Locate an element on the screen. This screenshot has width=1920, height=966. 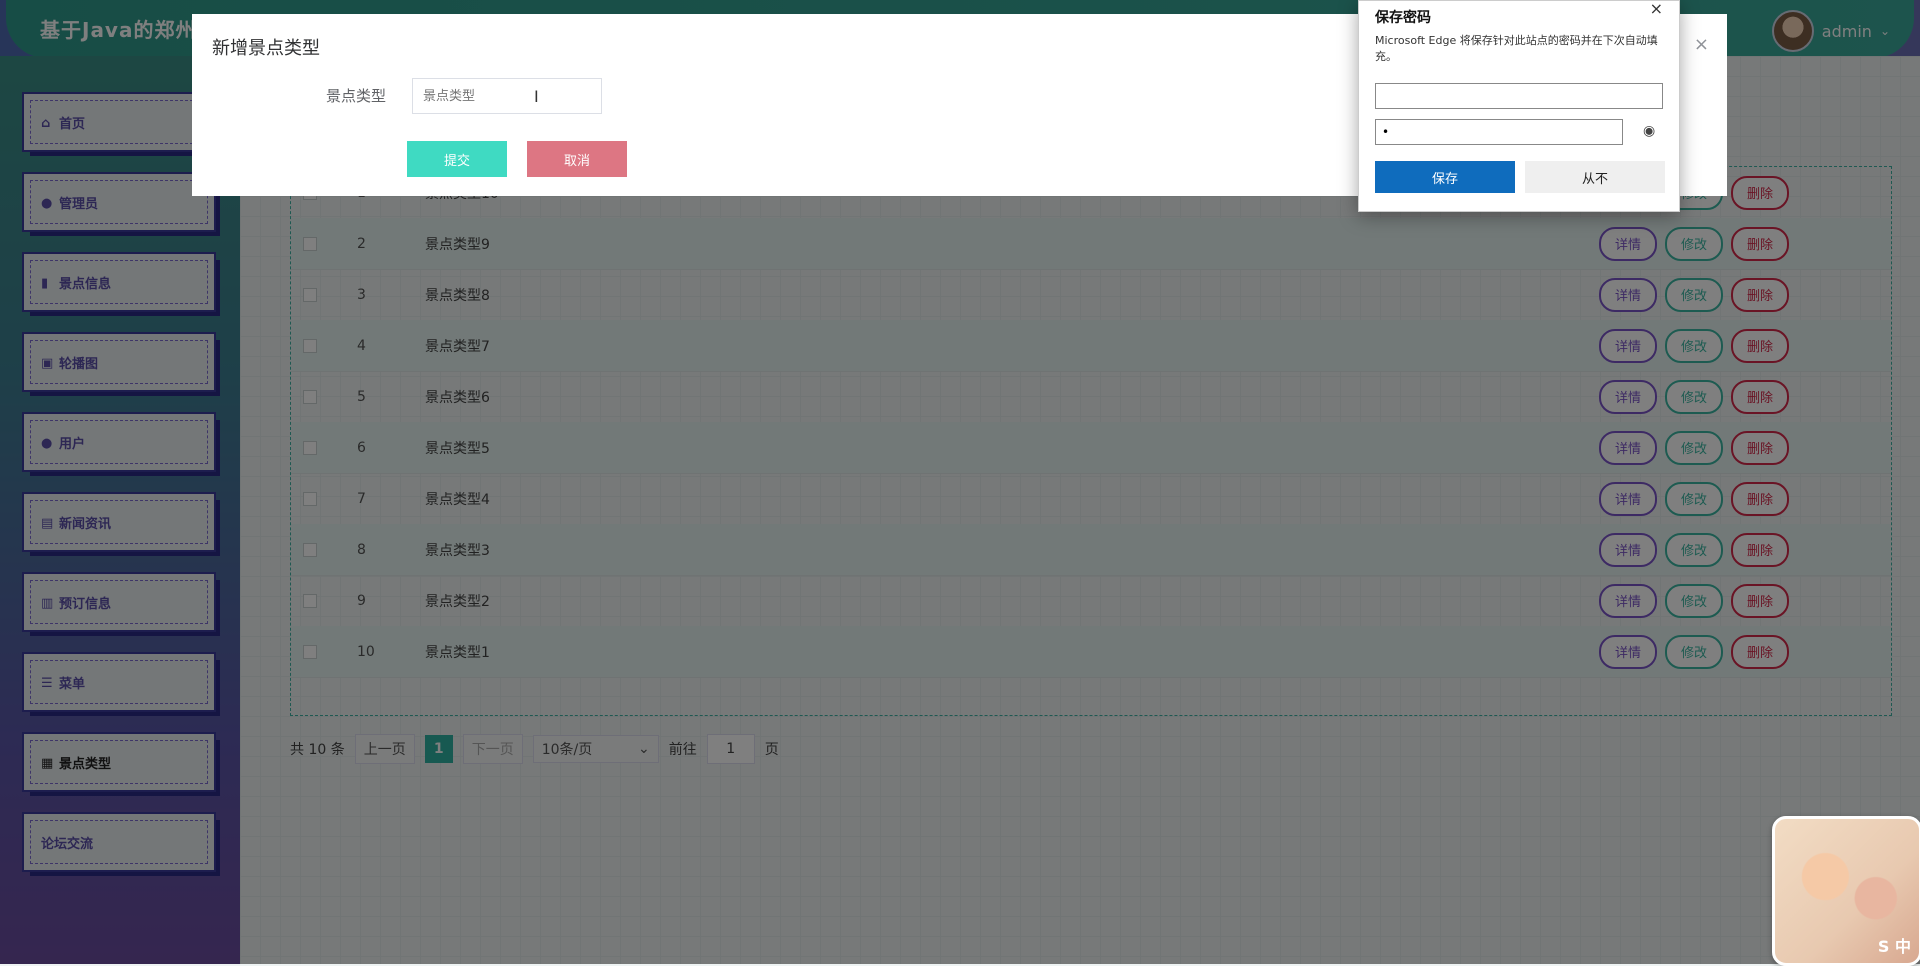
eye-icon: ◉ is located at coordinates (1649, 131).